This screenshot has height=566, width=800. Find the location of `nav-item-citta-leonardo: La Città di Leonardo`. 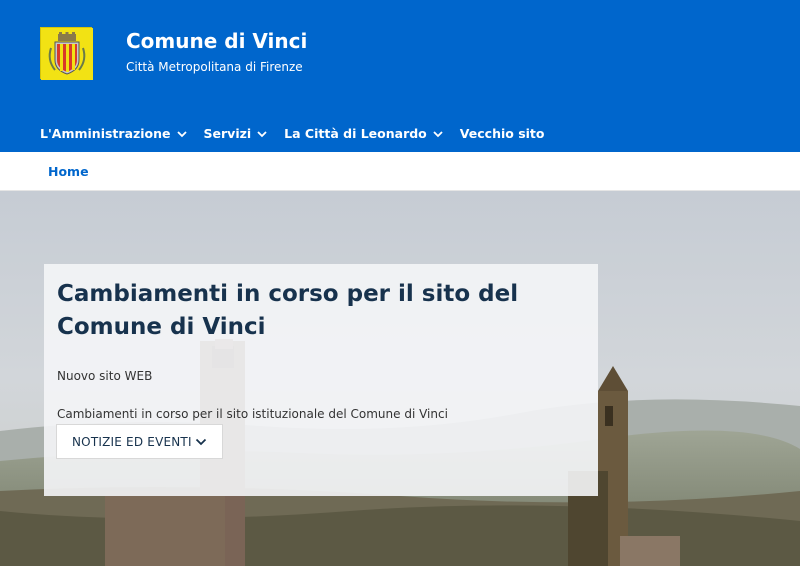

nav-item-citta-leonardo: La Città di Leonardo is located at coordinates (364, 133).